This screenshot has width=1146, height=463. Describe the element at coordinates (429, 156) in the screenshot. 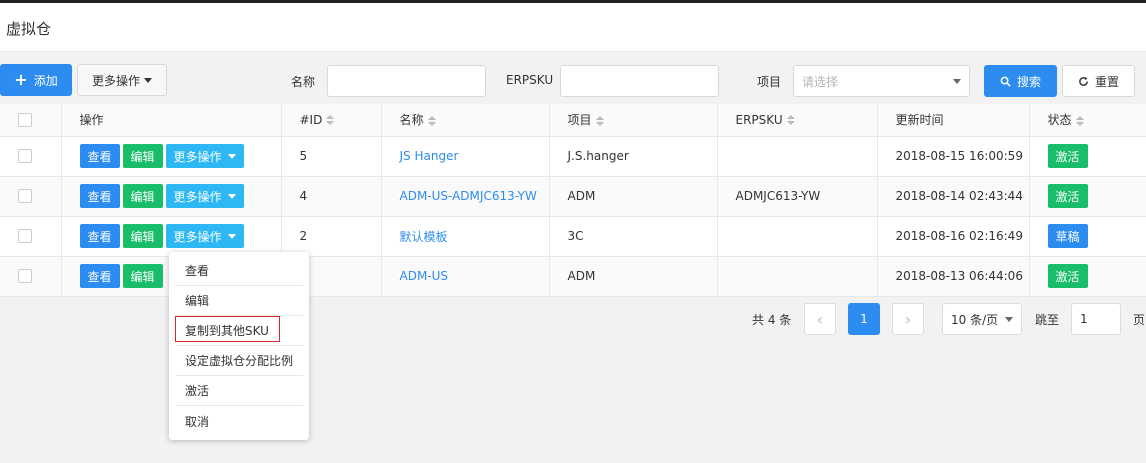

I see `name-link: JS Hanger` at that location.